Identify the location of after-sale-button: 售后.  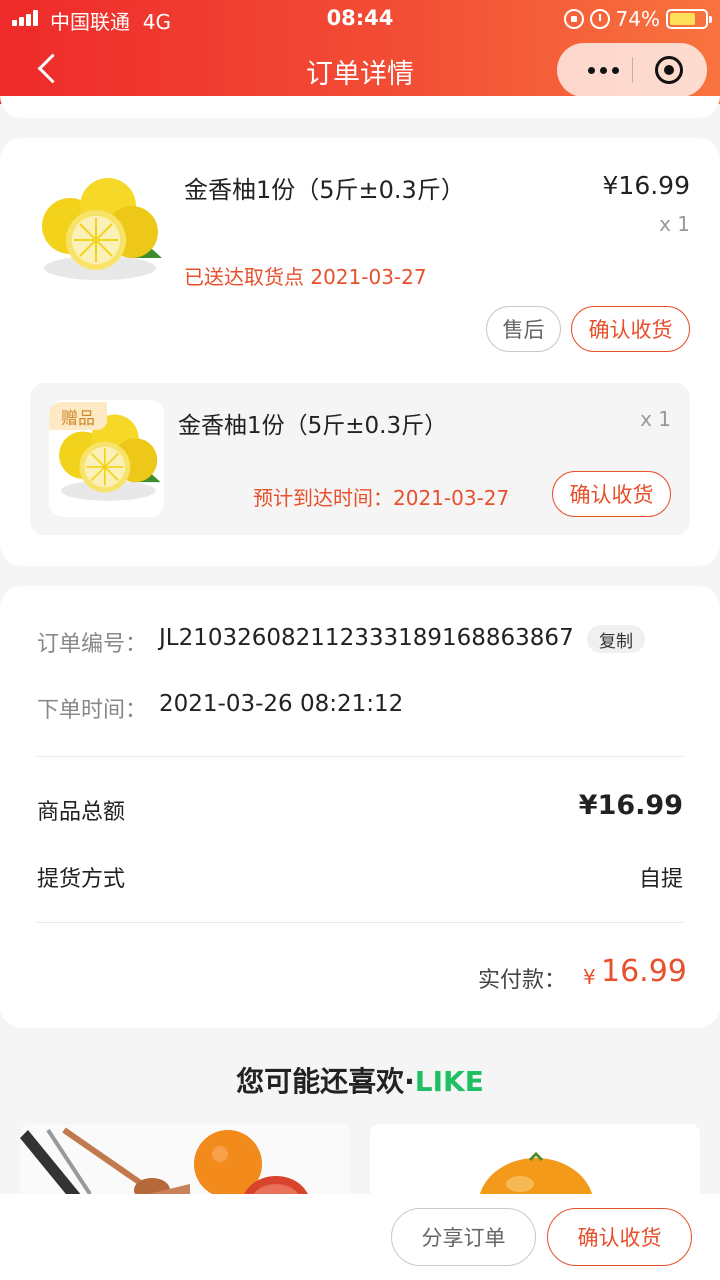
(523, 329).